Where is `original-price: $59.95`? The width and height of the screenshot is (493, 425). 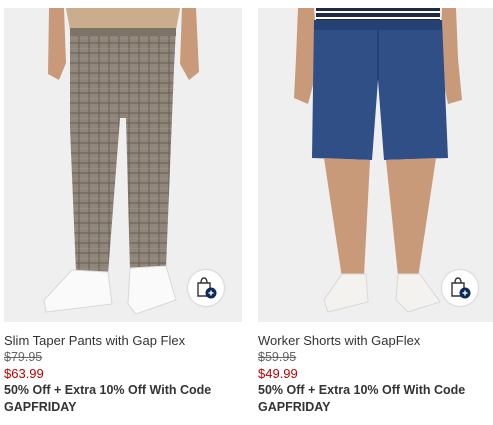 original-price: $59.95 is located at coordinates (277, 357).